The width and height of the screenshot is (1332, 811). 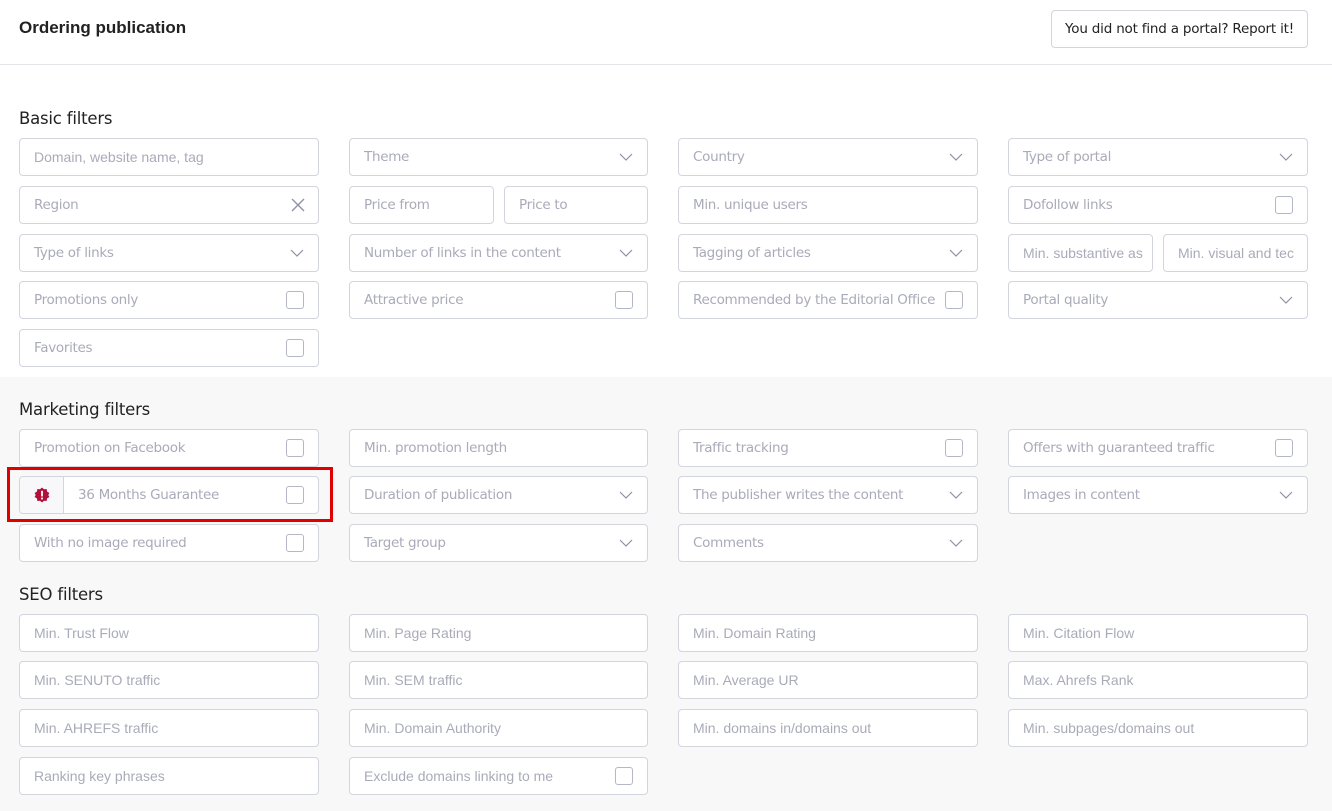 What do you see at coordinates (169, 205) in the screenshot?
I see `region-select: Region` at bounding box center [169, 205].